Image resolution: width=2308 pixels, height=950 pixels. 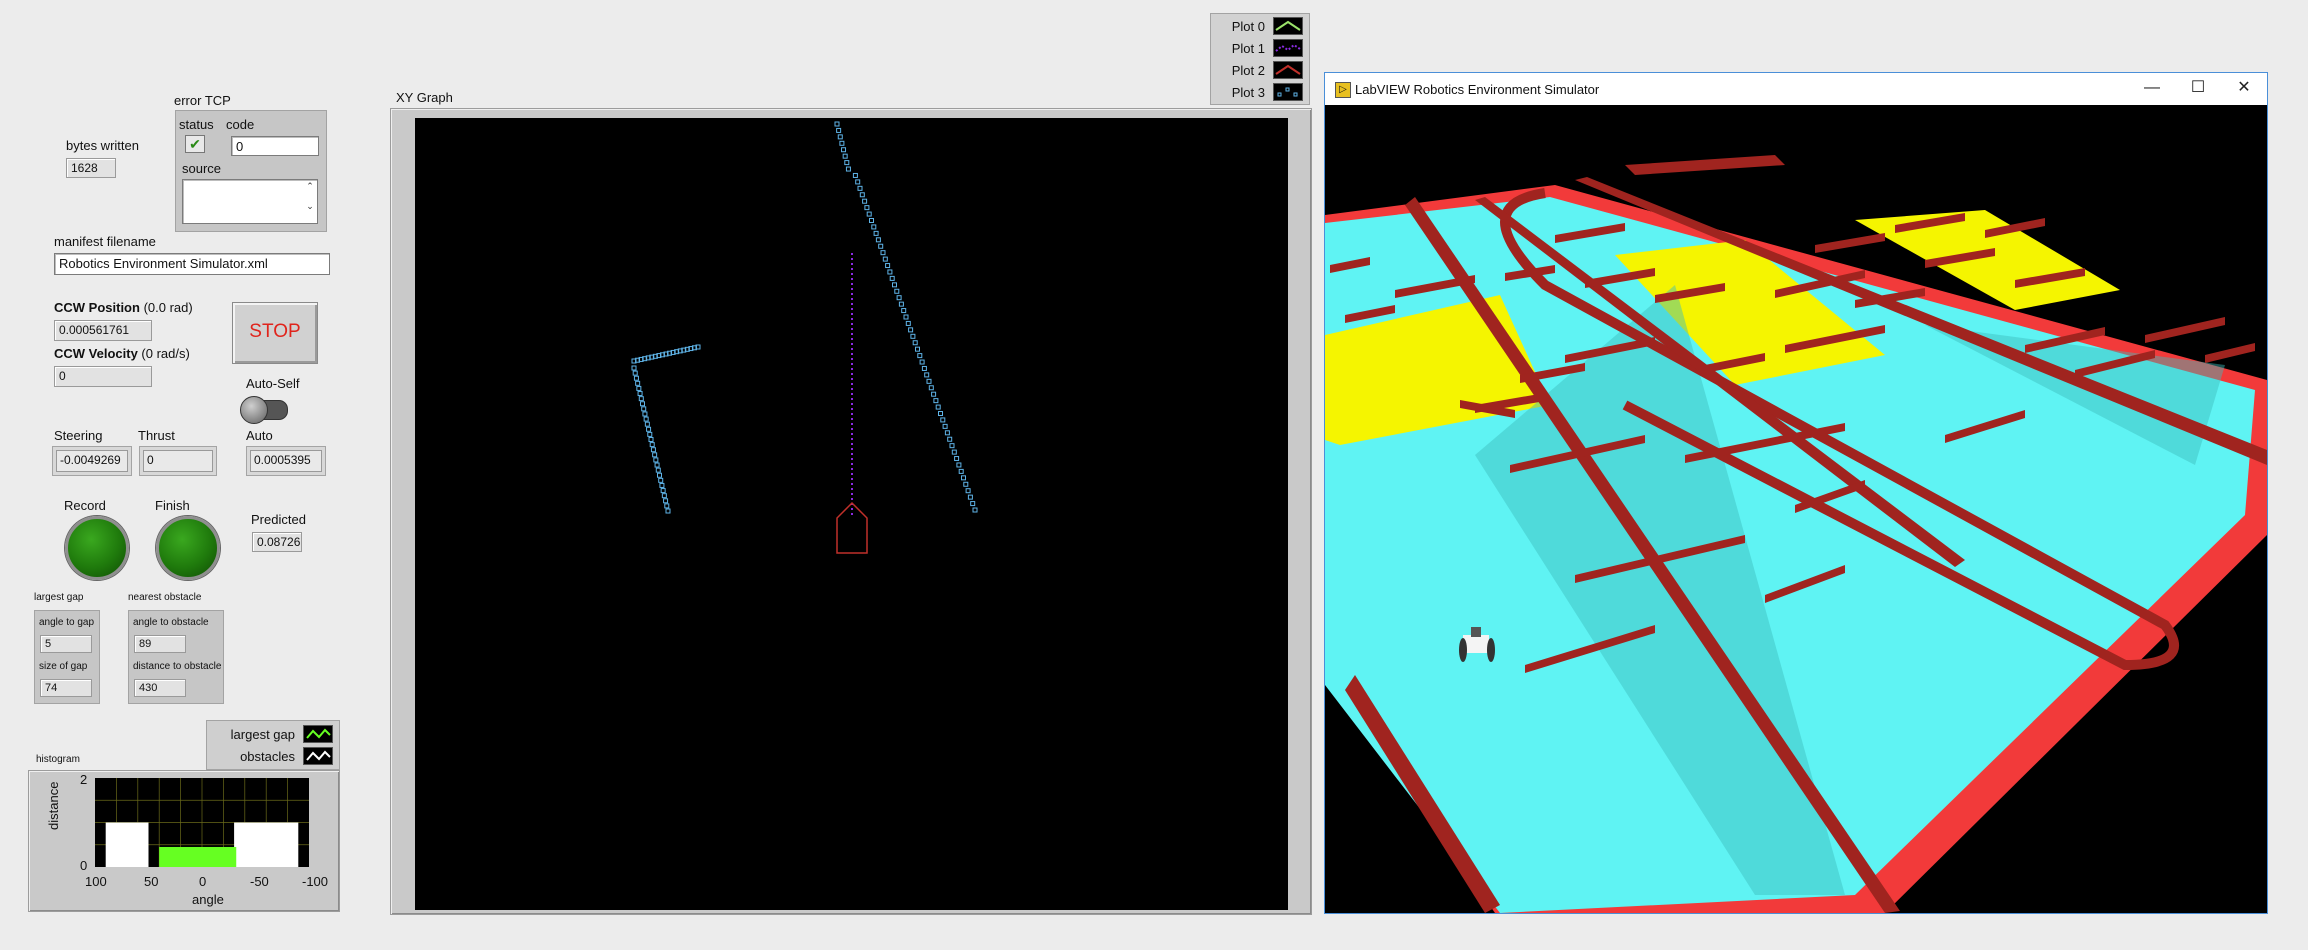 What do you see at coordinates (2198, 88) in the screenshot?
I see `maximize-button: ☐` at bounding box center [2198, 88].